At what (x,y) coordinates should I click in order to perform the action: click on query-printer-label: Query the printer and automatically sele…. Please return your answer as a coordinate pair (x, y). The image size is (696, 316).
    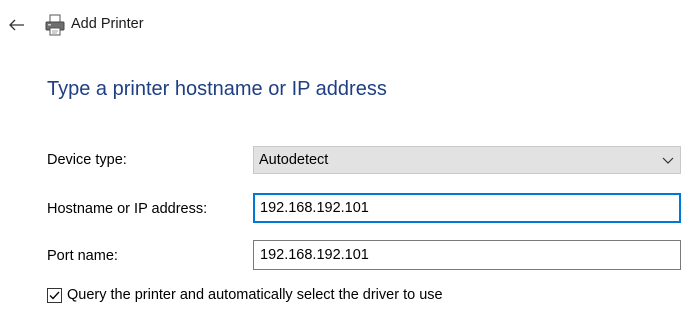
    Looking at the image, I should click on (255, 295).